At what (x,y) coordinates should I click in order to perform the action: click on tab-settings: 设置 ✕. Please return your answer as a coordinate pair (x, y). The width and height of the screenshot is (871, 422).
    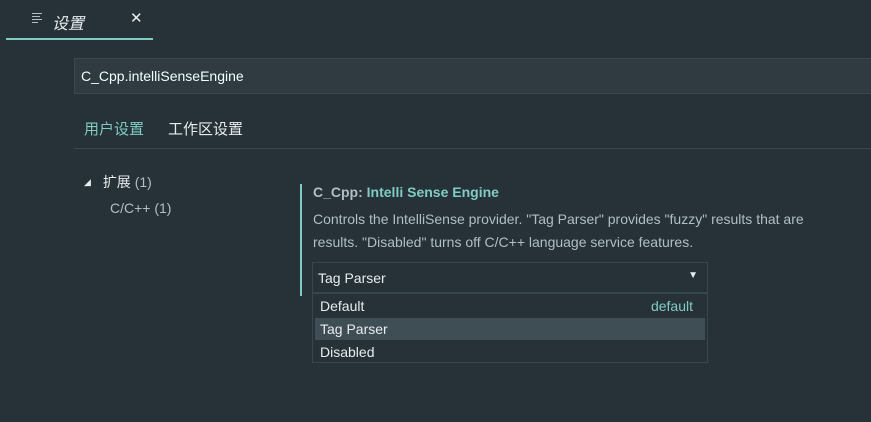
    Looking at the image, I should click on (79, 20).